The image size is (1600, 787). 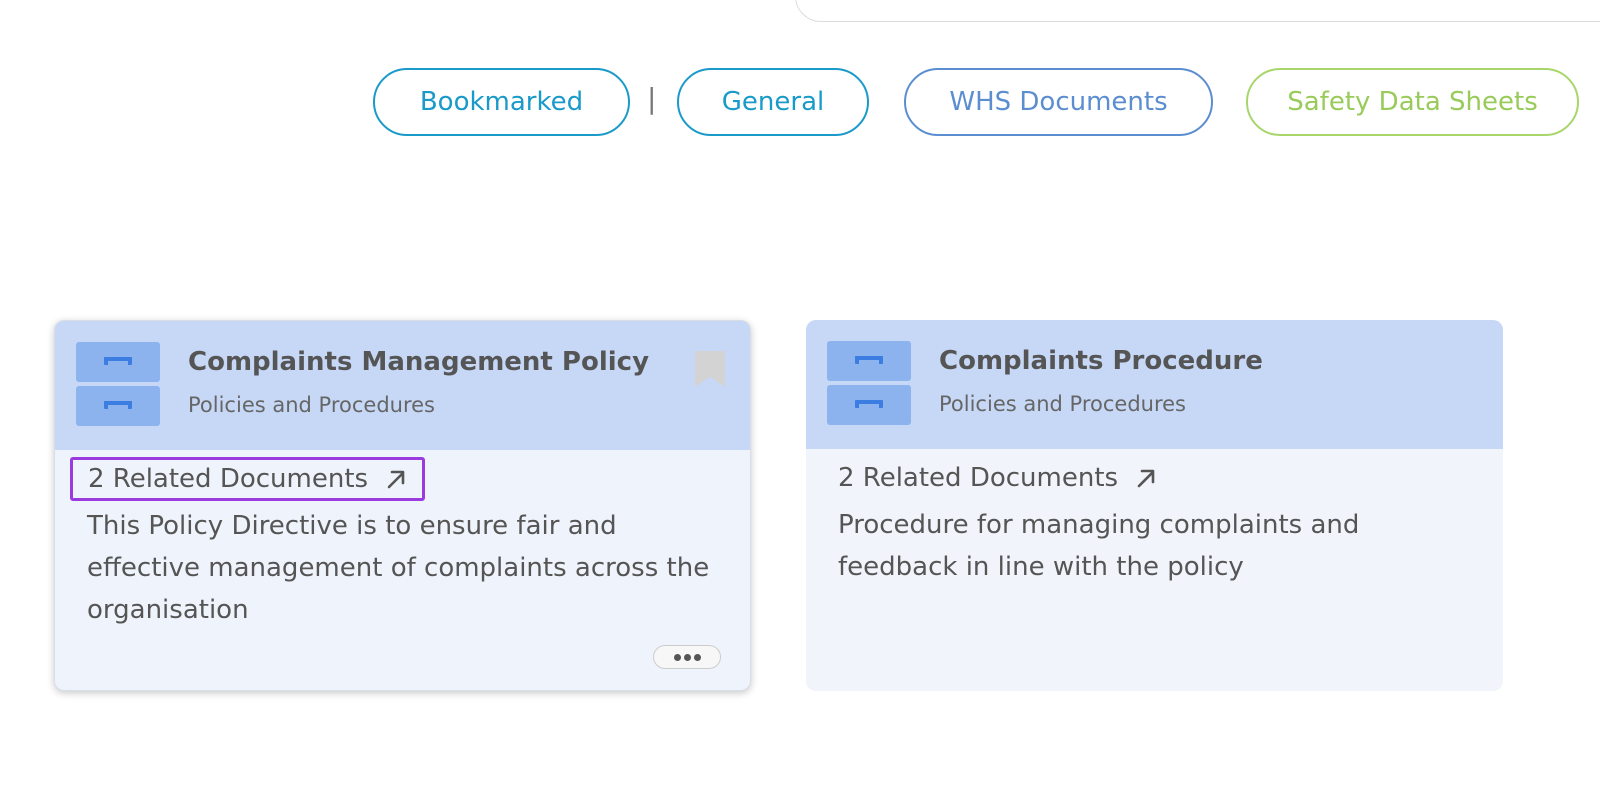 What do you see at coordinates (710, 369) in the screenshot?
I see `bookmark-icon` at bounding box center [710, 369].